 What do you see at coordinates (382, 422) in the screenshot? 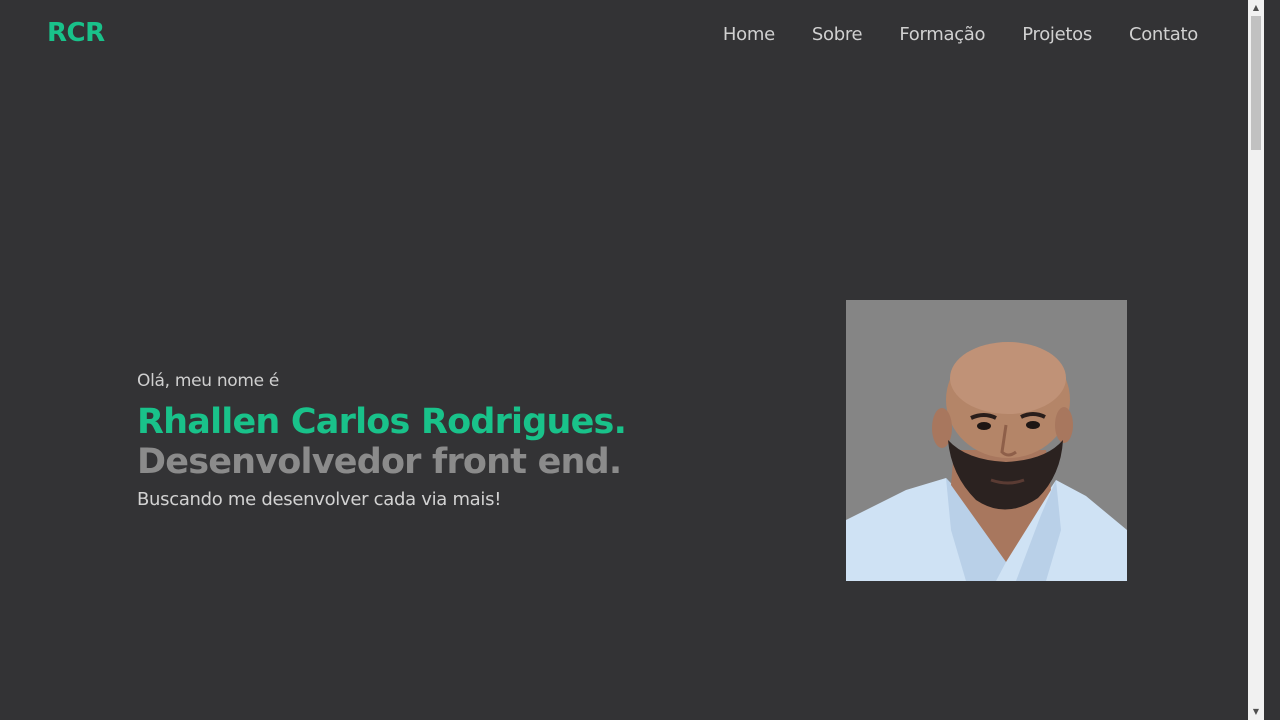
I see `hero-name: Rhallen Carlos Rodrigues.` at bounding box center [382, 422].